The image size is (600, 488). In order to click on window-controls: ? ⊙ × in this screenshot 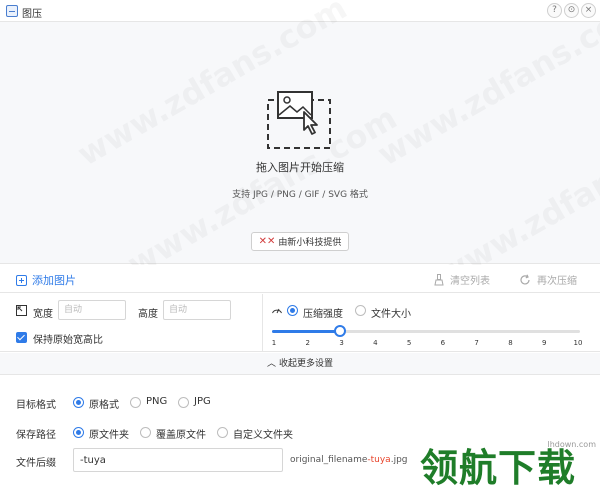, I will do `click(571, 10)`.